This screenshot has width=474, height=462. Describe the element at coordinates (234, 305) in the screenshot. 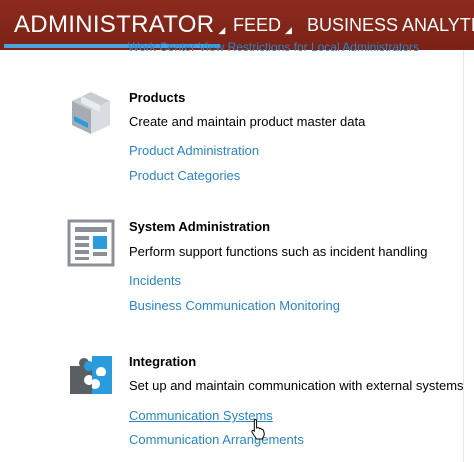

I see `link-business-communication-monitoring: Business Communication Monitoring` at that location.